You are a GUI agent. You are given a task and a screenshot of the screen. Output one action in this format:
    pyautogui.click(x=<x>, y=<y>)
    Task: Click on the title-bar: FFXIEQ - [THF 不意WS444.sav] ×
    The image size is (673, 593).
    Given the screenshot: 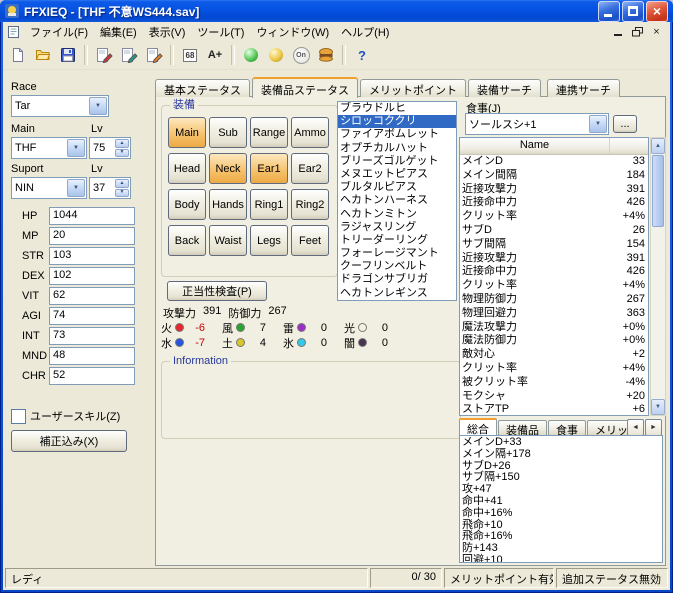 What is the action you would take?
    pyautogui.click(x=336, y=11)
    